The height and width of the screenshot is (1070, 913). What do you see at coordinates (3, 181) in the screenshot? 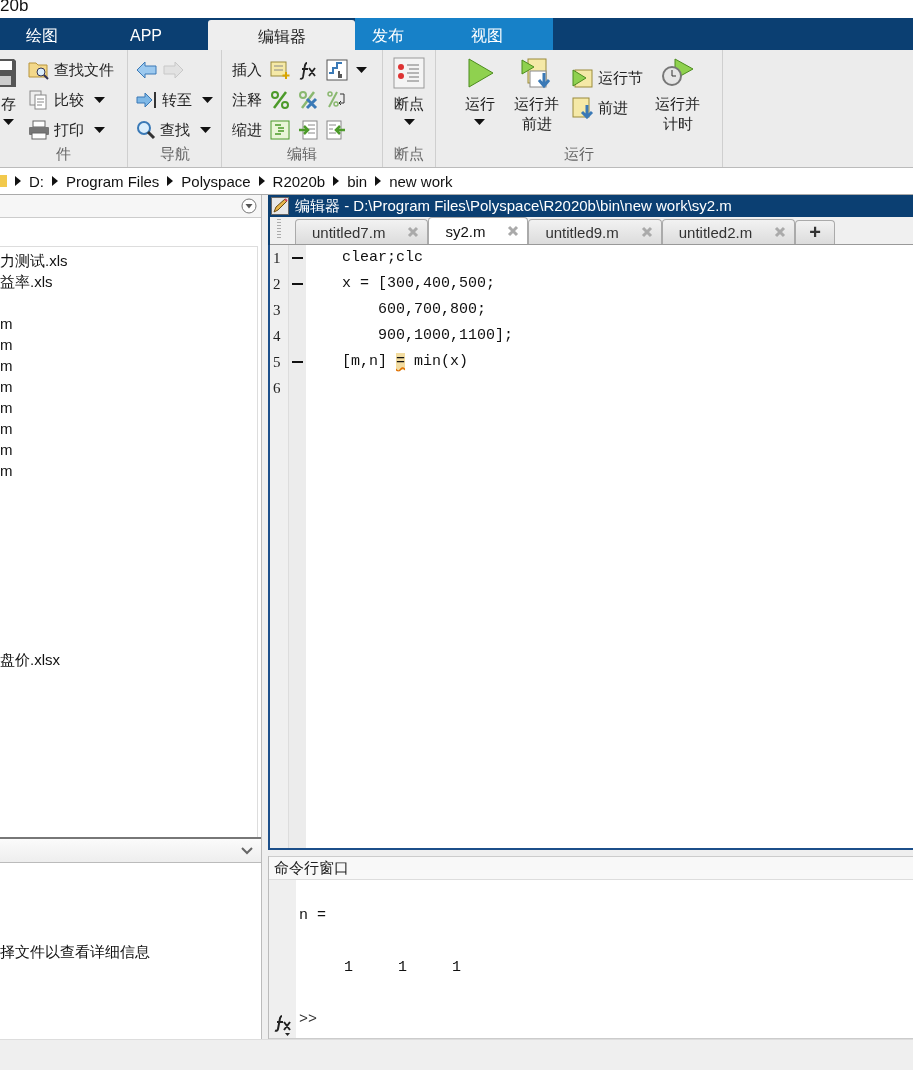
I see `folder-icon` at bounding box center [3, 181].